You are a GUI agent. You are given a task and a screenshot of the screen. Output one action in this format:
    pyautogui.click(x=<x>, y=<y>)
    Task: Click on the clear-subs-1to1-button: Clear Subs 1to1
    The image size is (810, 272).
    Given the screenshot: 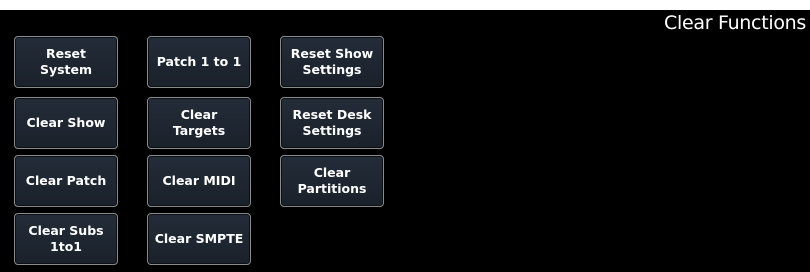 What is the action you would take?
    pyautogui.click(x=66, y=239)
    